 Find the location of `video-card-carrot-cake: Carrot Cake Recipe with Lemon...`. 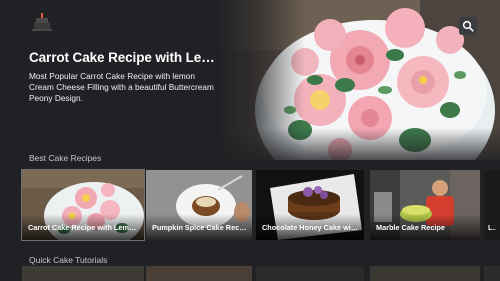

video-card-carrot-cake: Carrot Cake Recipe with Lemon... is located at coordinates (83, 205).